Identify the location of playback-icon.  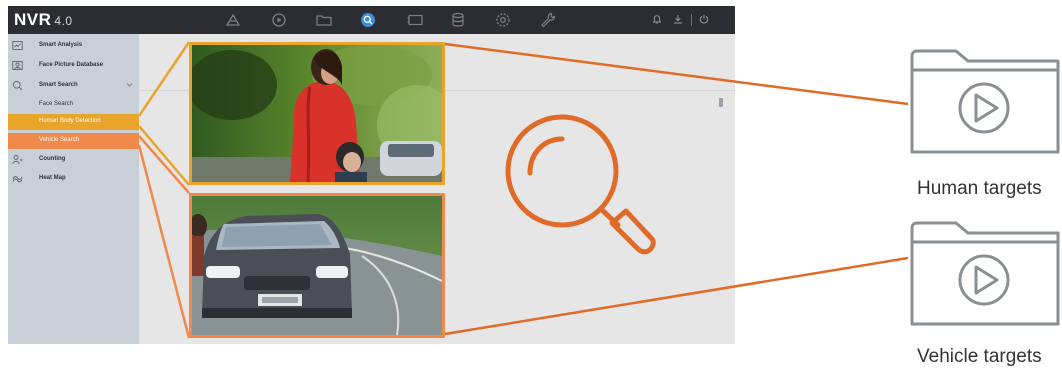
(279, 20).